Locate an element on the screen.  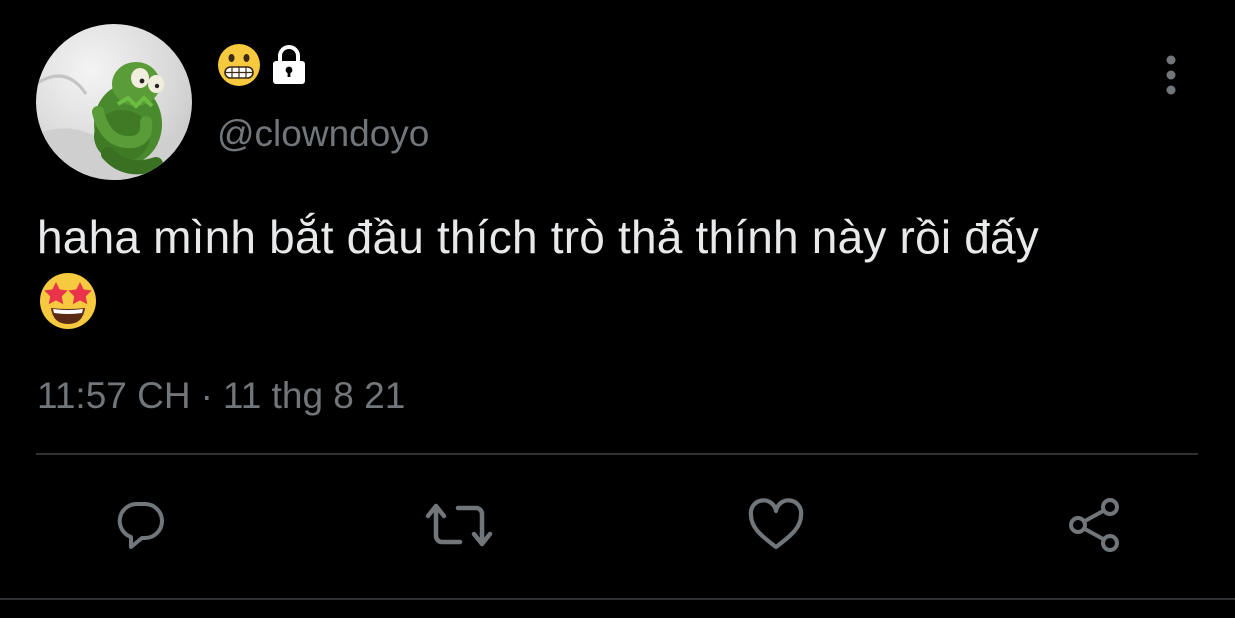
avatar-kermit-image is located at coordinates (114, 121).